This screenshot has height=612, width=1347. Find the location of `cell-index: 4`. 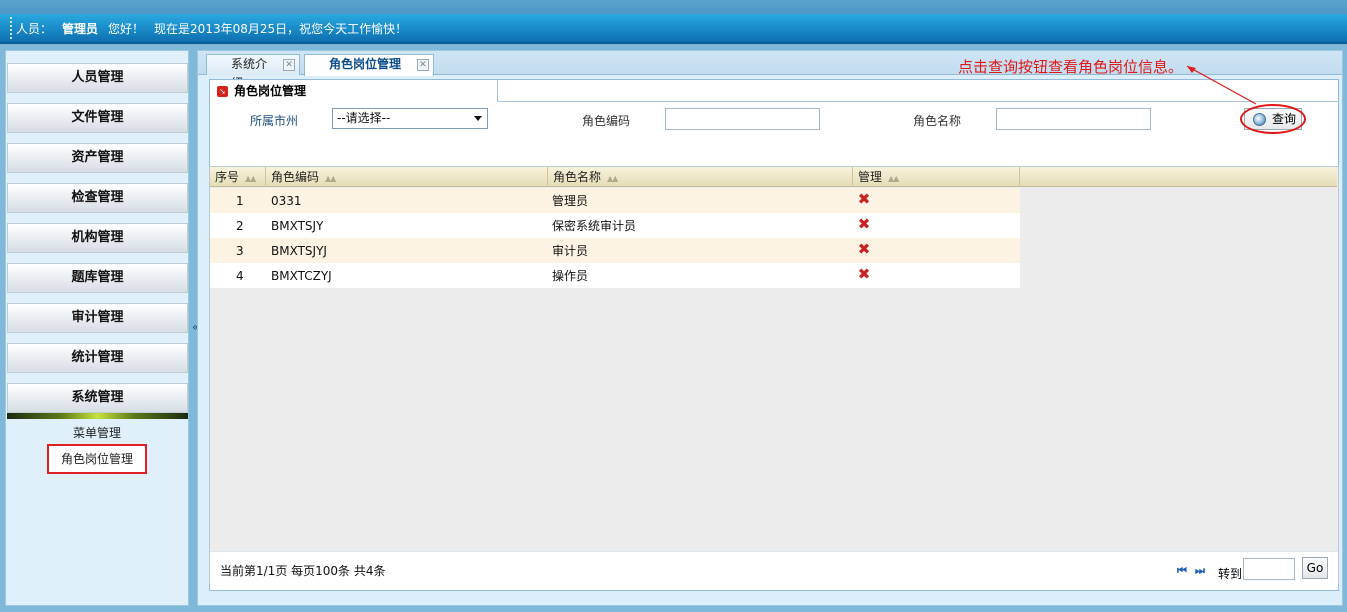

cell-index: 4 is located at coordinates (240, 276).